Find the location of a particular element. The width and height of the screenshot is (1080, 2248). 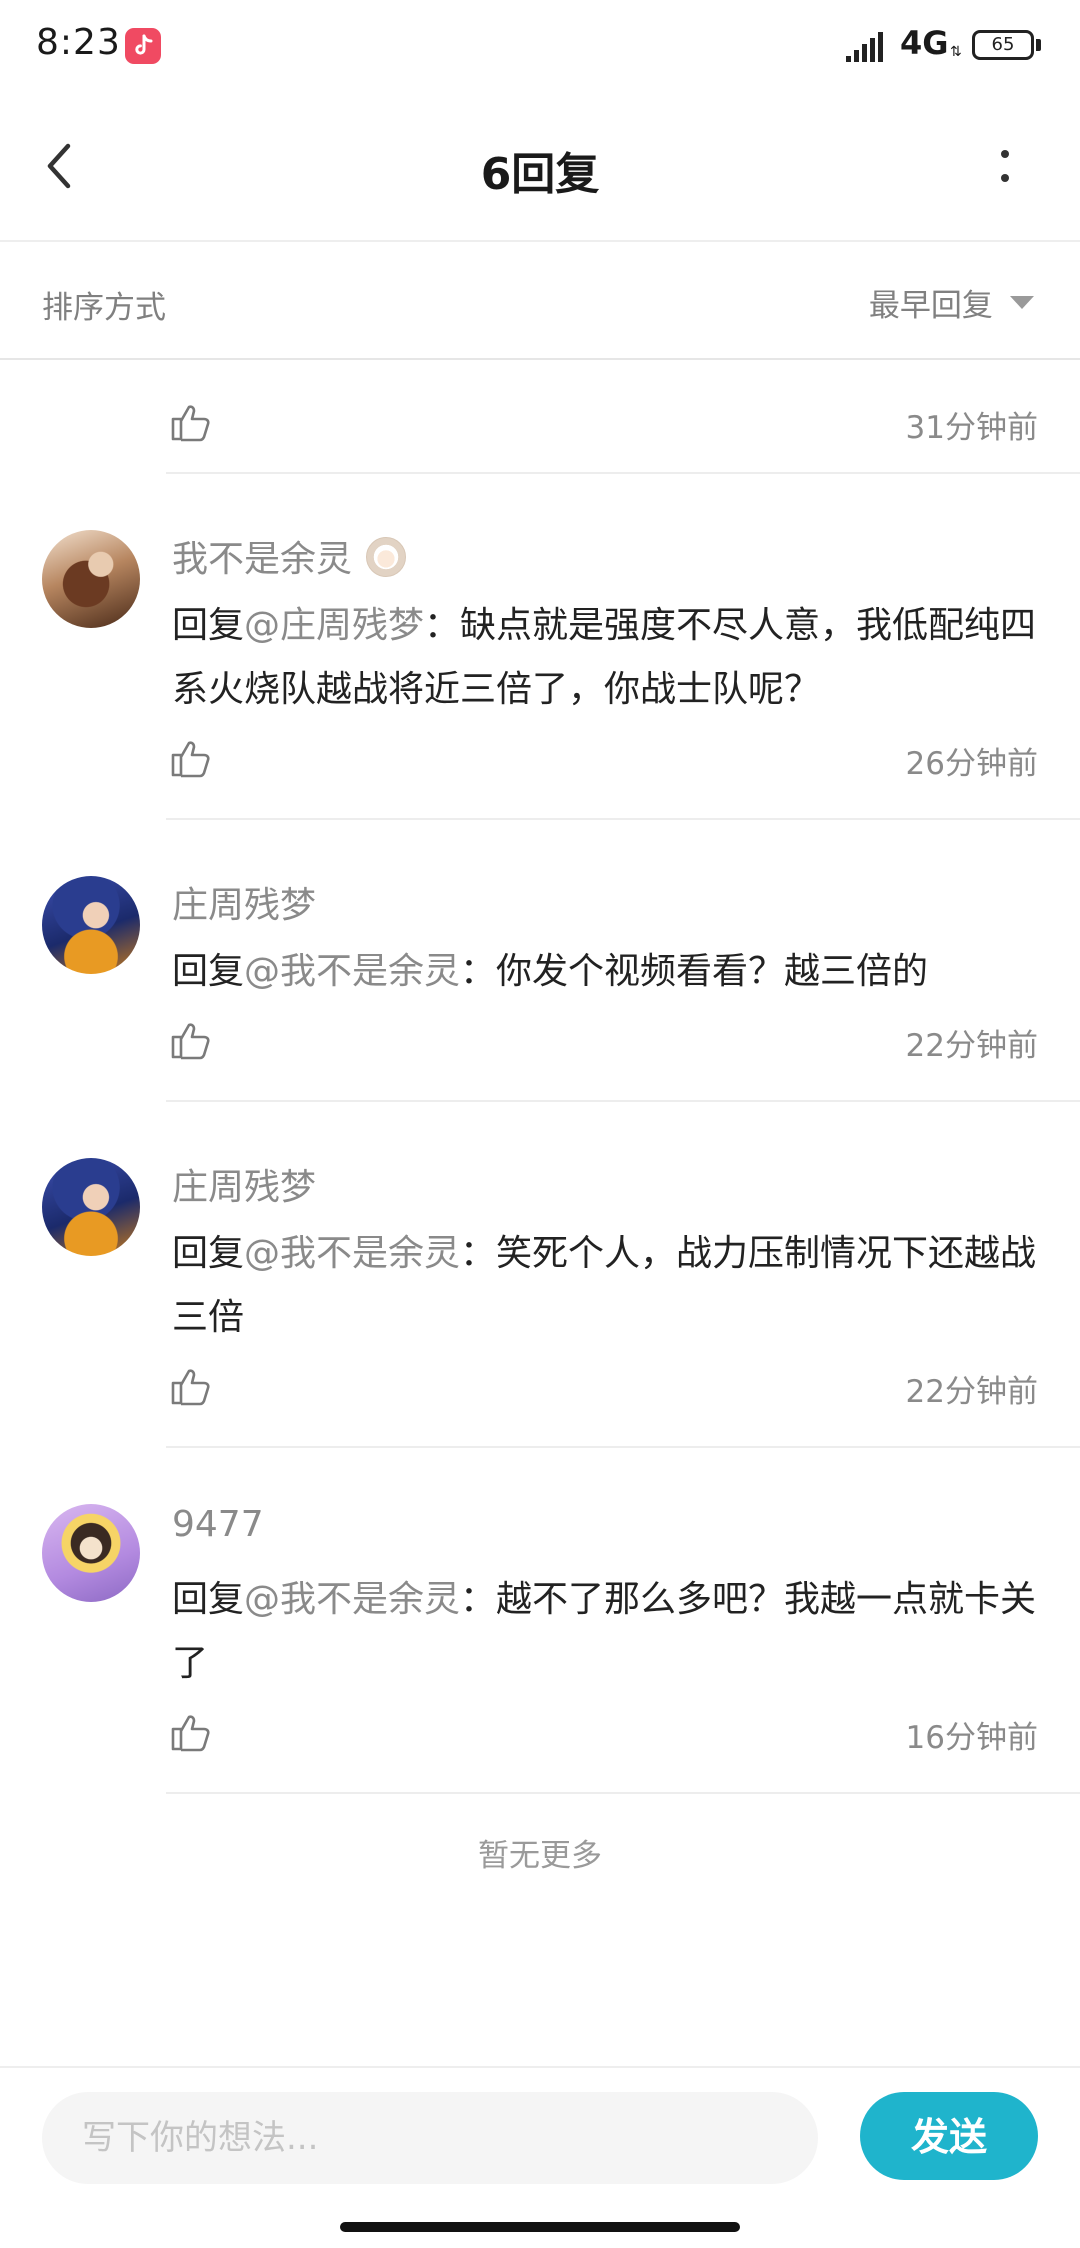

page-title: 6回复 is located at coordinates (540, 174).